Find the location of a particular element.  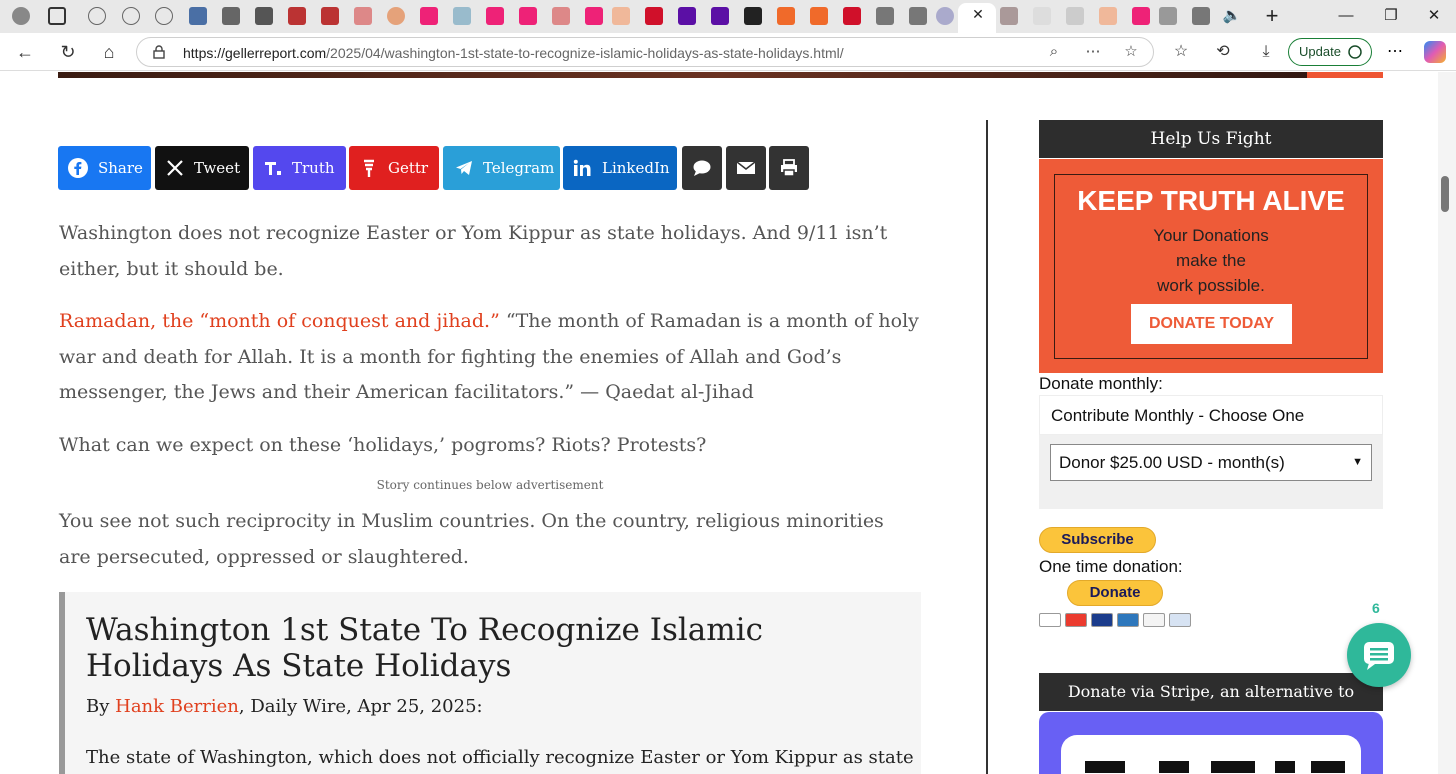

new-tab-icon: + is located at coordinates (1272, 16).